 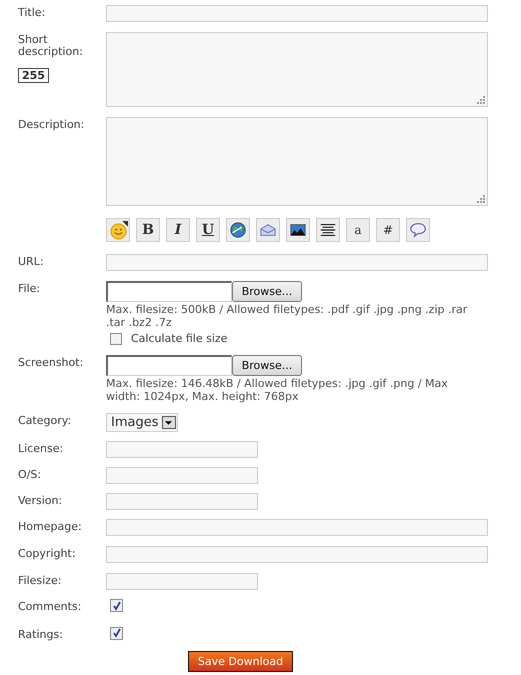 What do you see at coordinates (41, 449) in the screenshot?
I see `field-label: License:` at bounding box center [41, 449].